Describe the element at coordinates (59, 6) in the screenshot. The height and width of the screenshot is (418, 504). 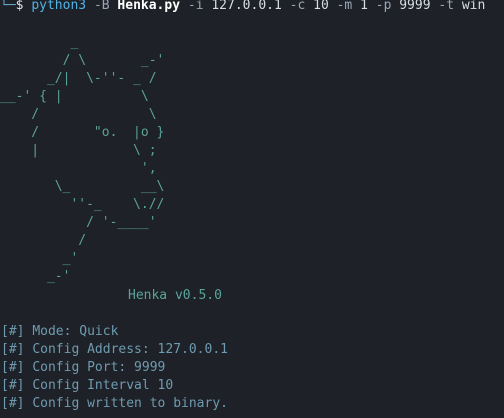
I see `command-program: python3` at that location.